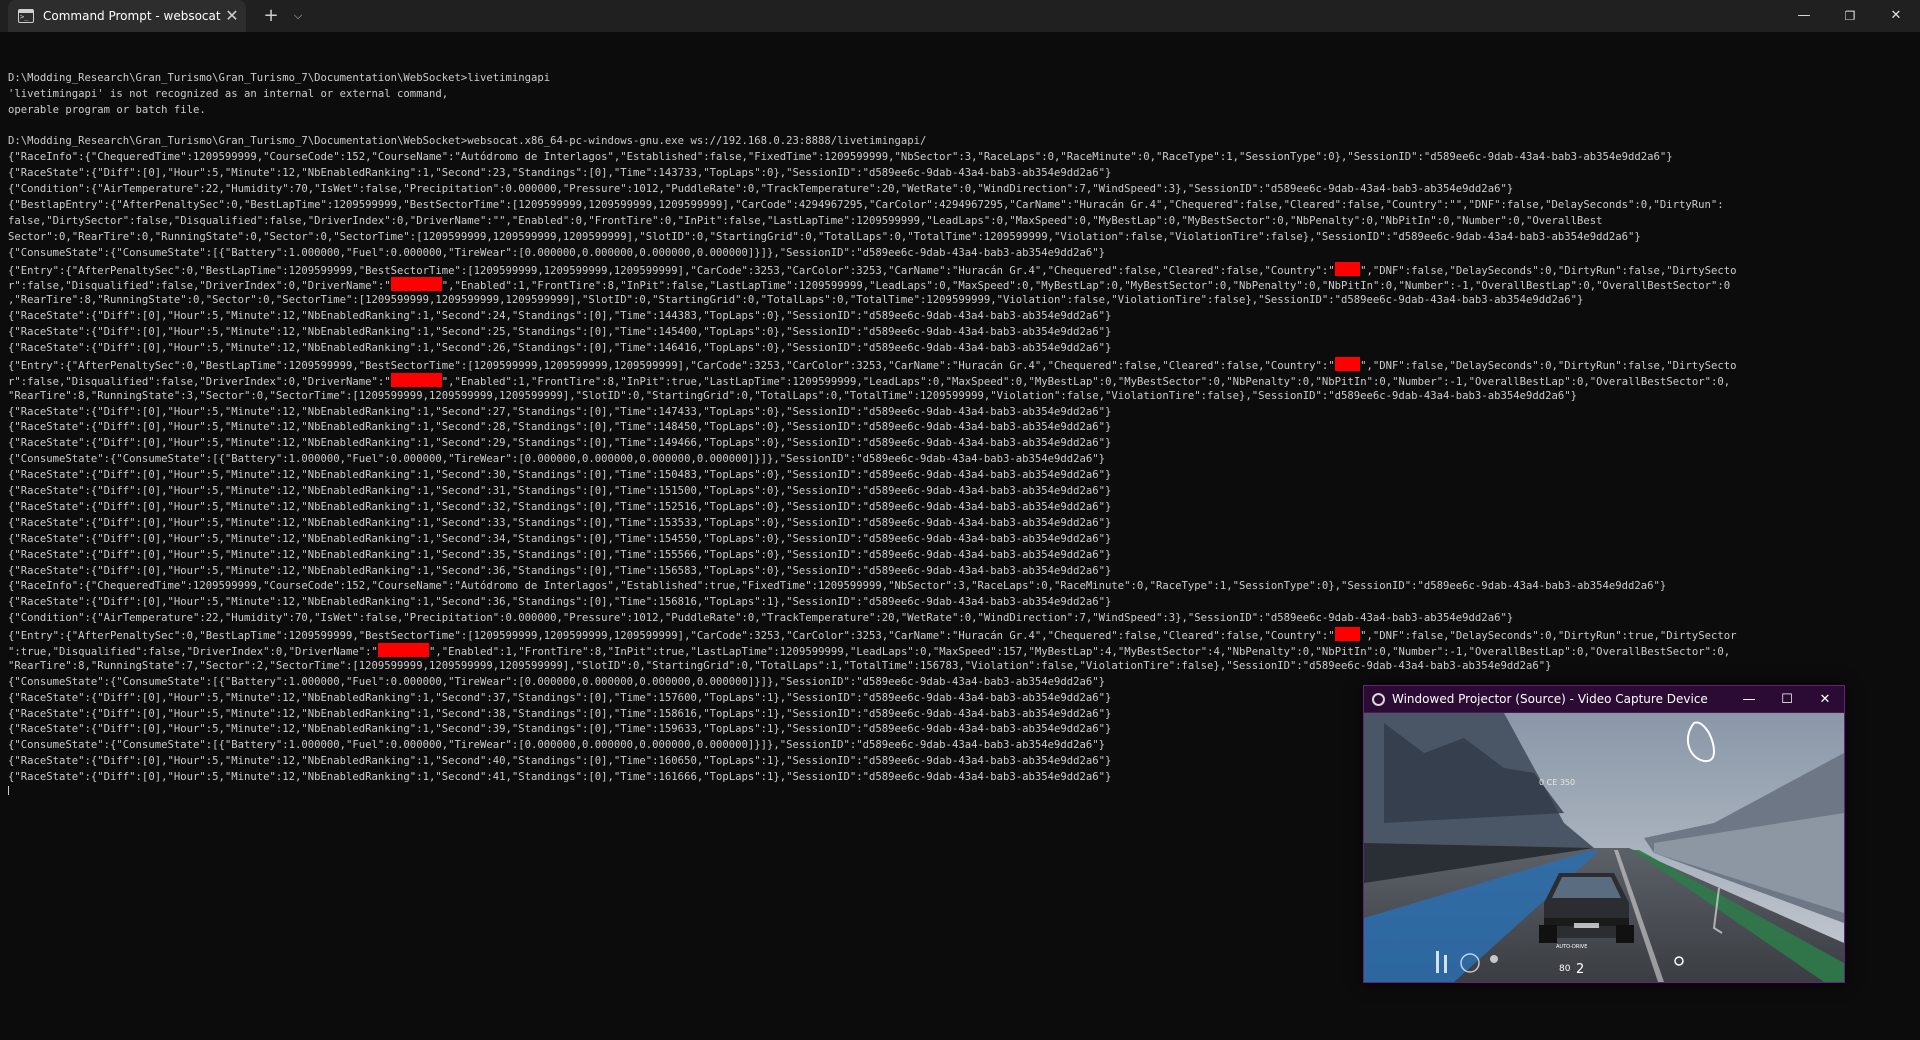 The height and width of the screenshot is (1040, 1920). What do you see at coordinates (1825, 699) in the screenshot?
I see `projector-close-button: ✕` at bounding box center [1825, 699].